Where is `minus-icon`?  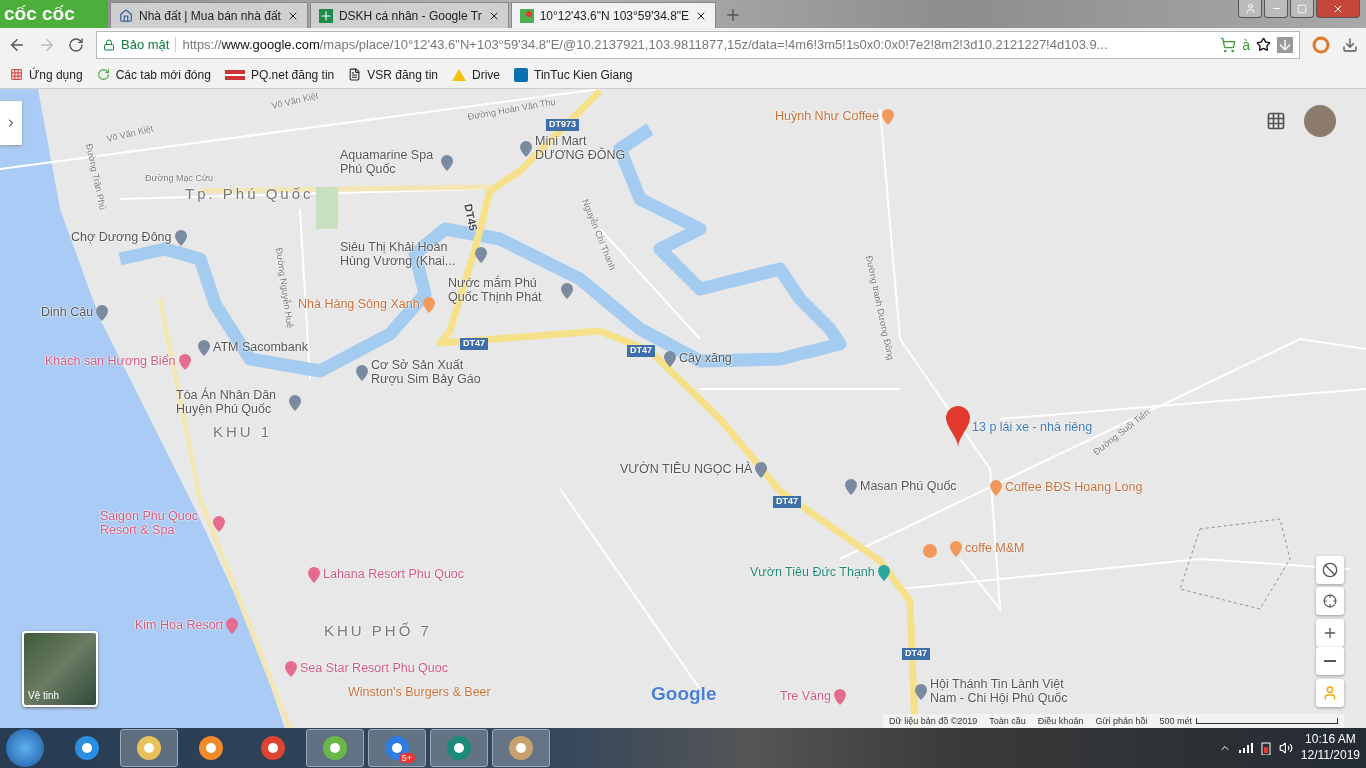
minus-icon is located at coordinates (1330, 660).